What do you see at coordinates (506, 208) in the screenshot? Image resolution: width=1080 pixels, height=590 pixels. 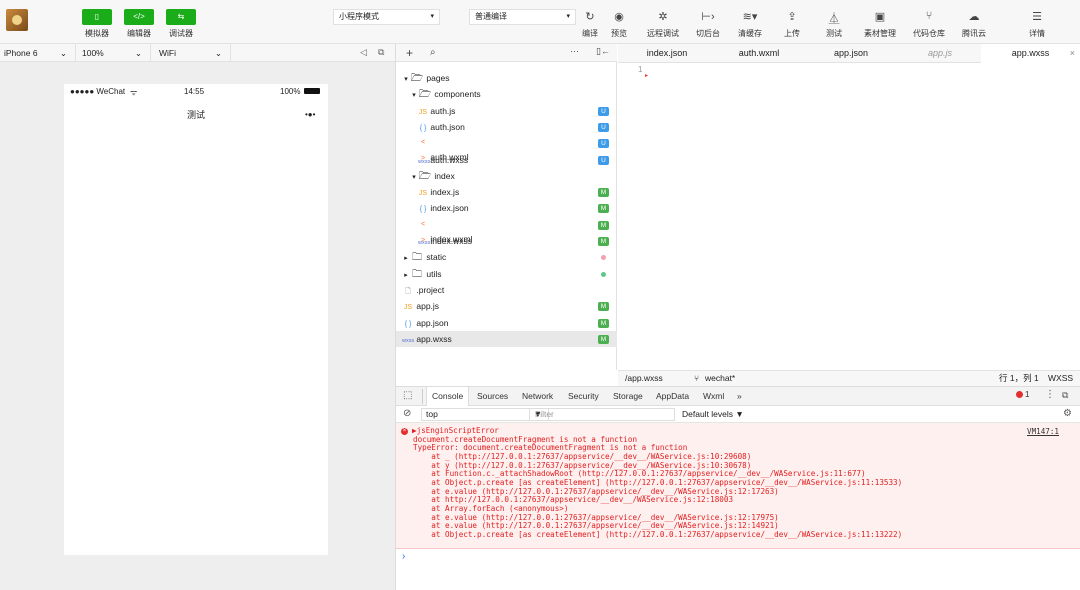 I see `tree-item: { } index.json M` at bounding box center [506, 208].